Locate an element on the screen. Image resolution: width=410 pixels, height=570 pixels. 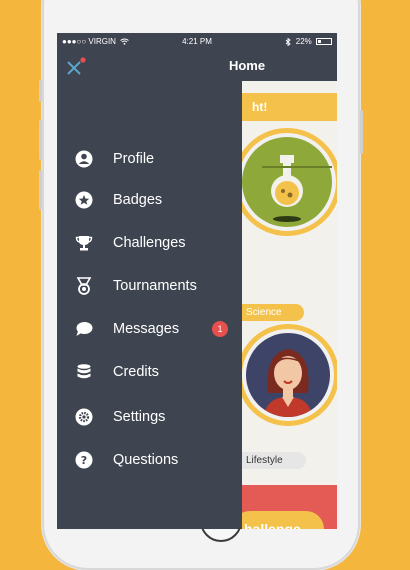
question-icon: ? is located at coordinates (84, 460).